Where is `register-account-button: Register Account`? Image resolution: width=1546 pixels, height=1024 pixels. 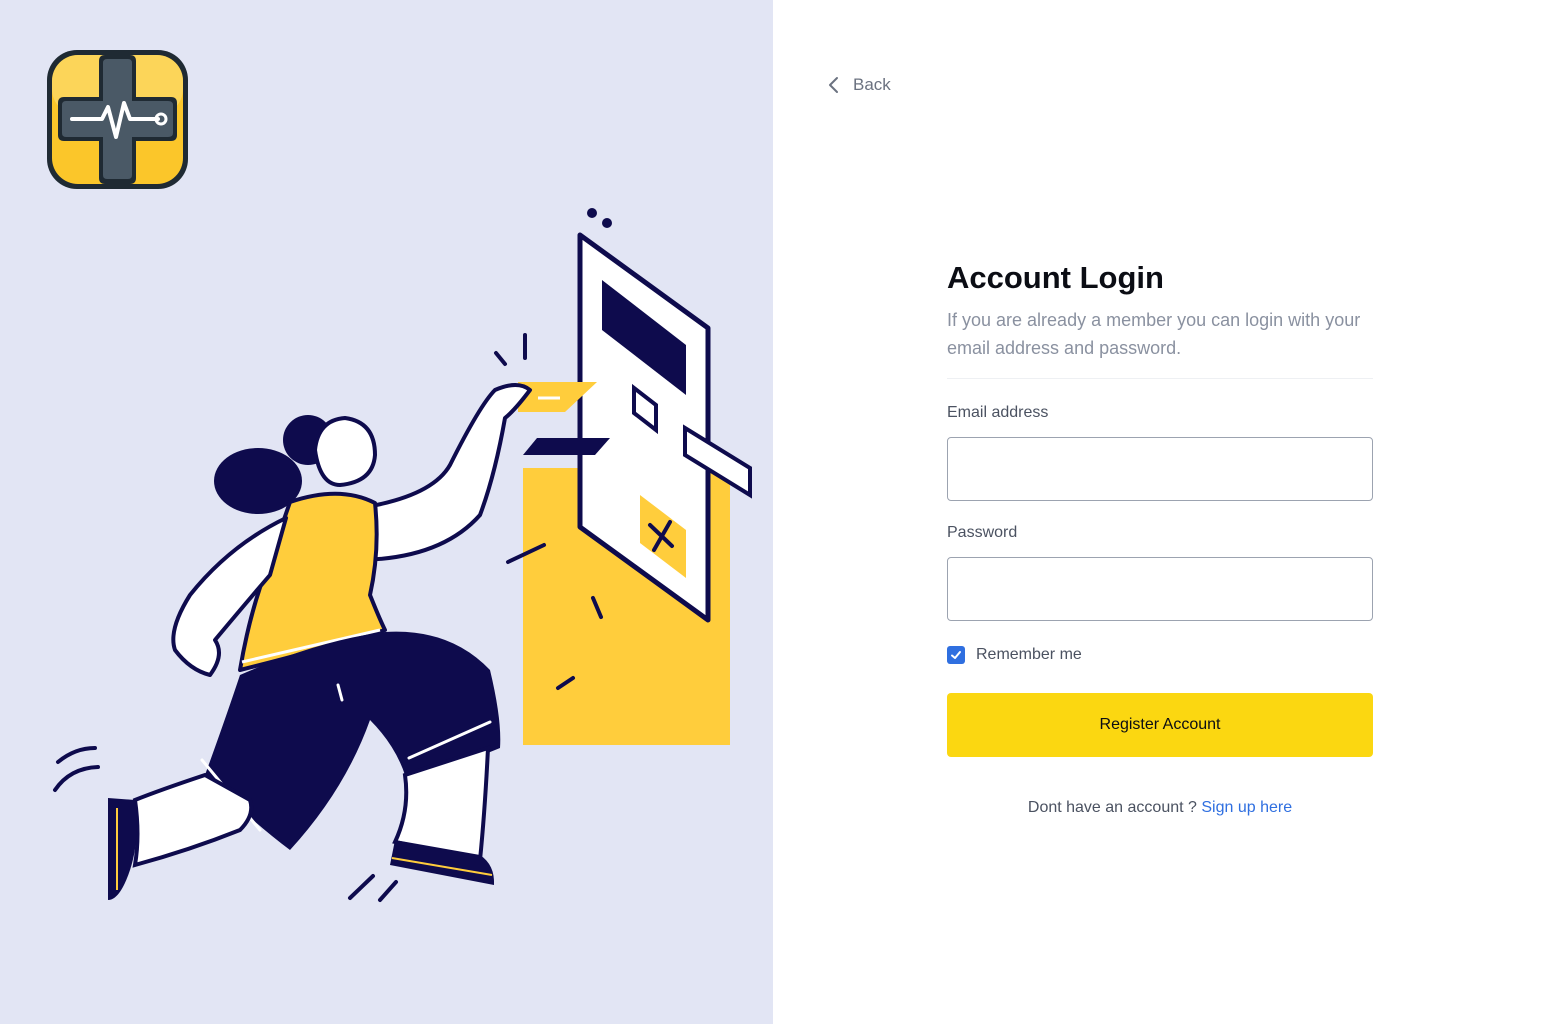 register-account-button: Register Account is located at coordinates (1160, 725).